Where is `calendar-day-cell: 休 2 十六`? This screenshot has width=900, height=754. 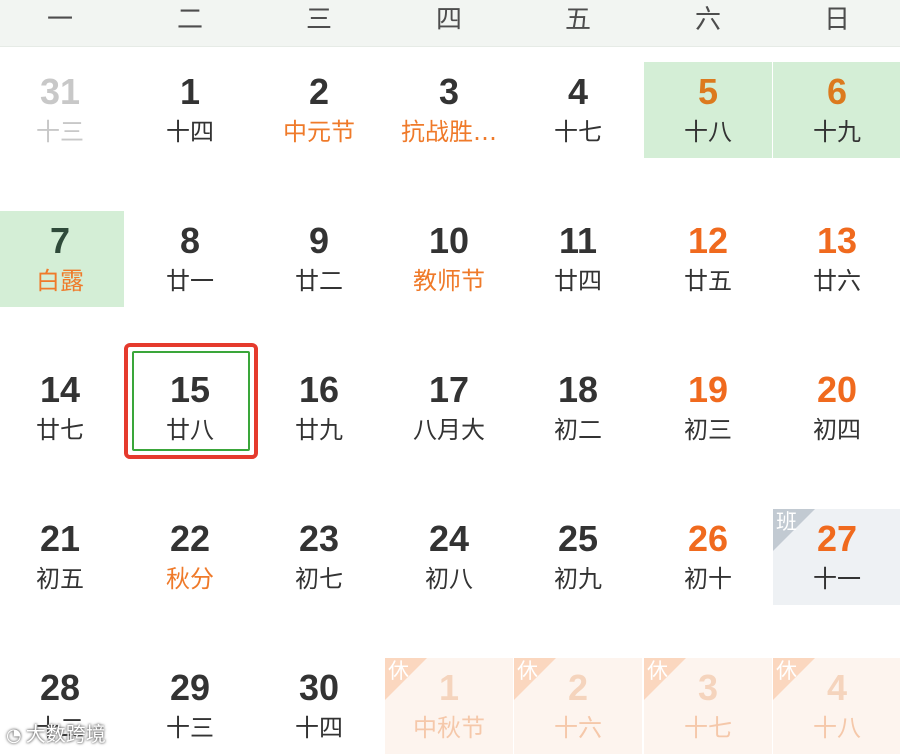 calendar-day-cell: 休 2 十六 is located at coordinates (578, 706).